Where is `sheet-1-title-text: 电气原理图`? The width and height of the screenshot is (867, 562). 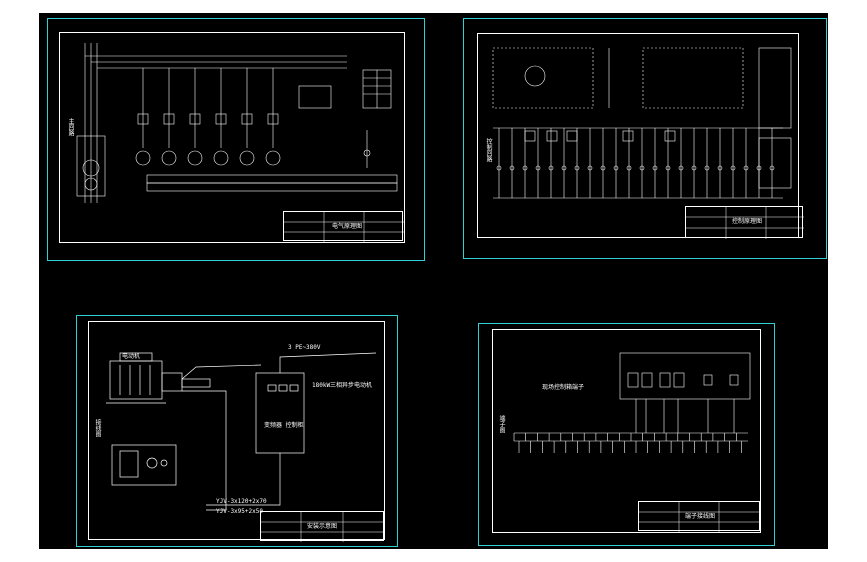 sheet-1-title-text: 电气原理图 is located at coordinates (347, 226).